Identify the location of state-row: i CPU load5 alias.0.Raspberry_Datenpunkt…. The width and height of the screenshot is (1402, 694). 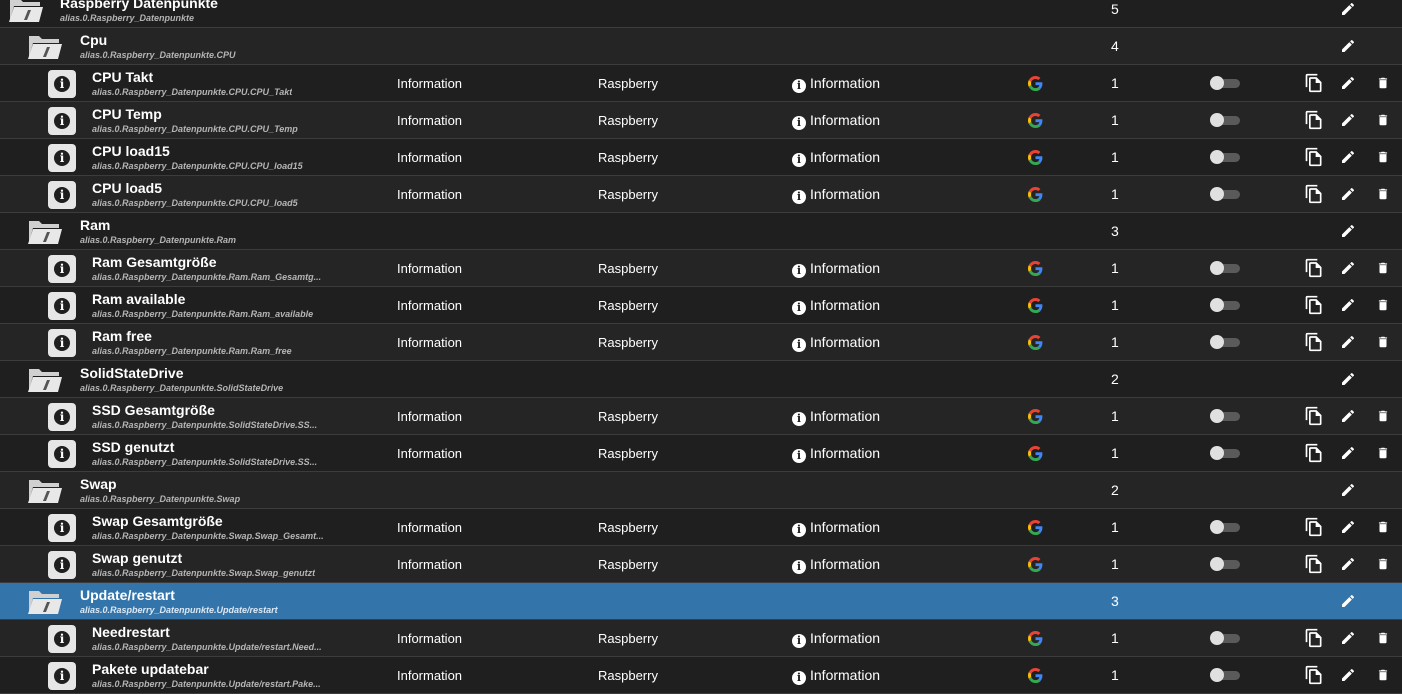
(701, 194).